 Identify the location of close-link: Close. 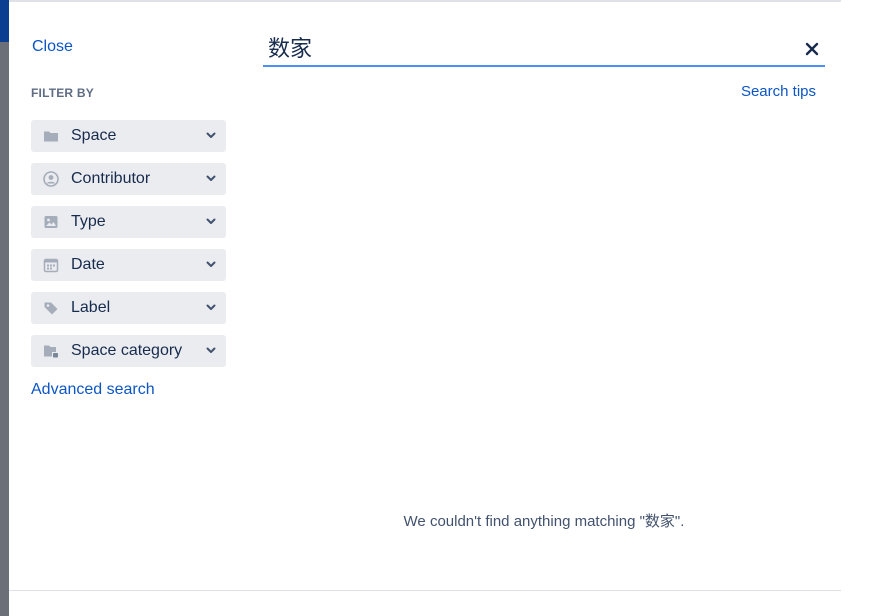
(52, 47).